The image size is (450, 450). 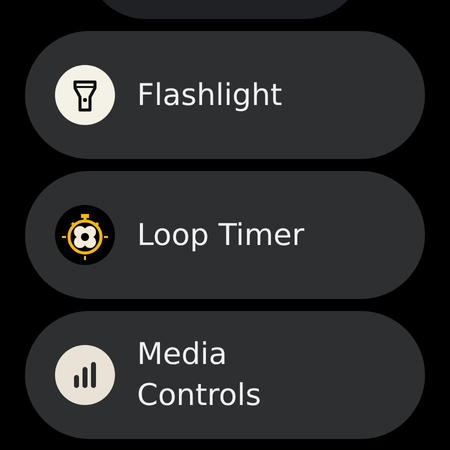 What do you see at coordinates (85, 375) in the screenshot?
I see `equalizer-icon` at bounding box center [85, 375].